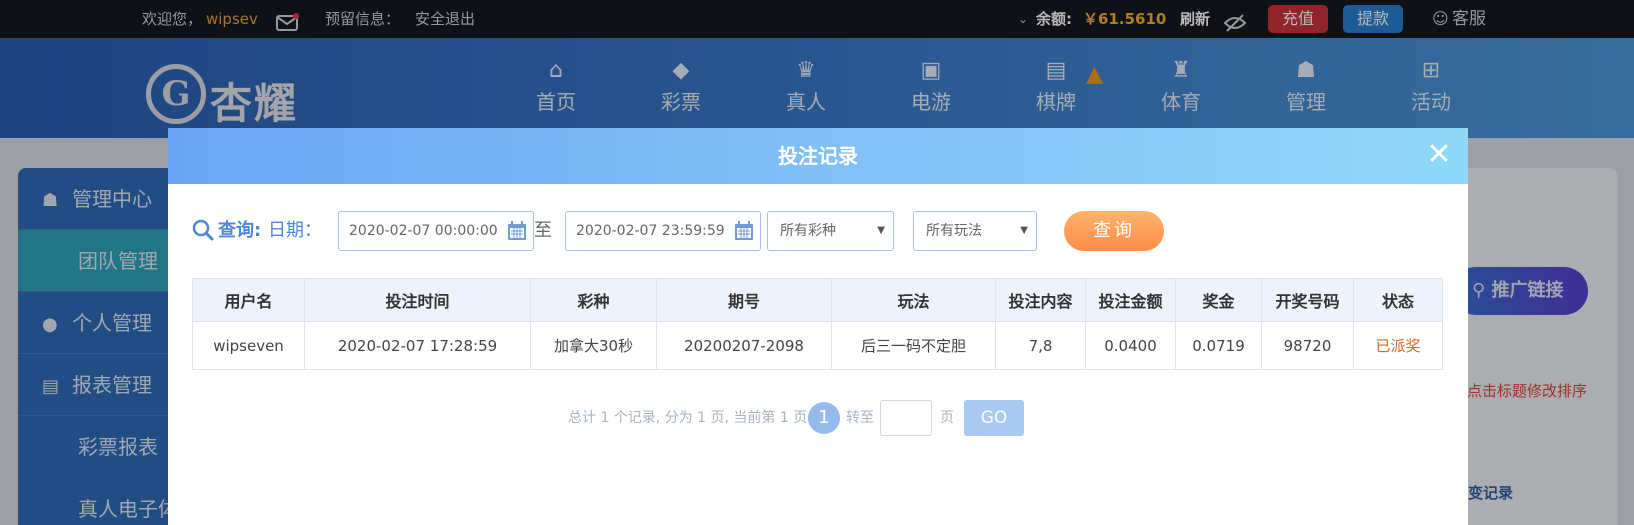  Describe the element at coordinates (1398, 300) in the screenshot. I see `col-header-status: 状态` at that location.